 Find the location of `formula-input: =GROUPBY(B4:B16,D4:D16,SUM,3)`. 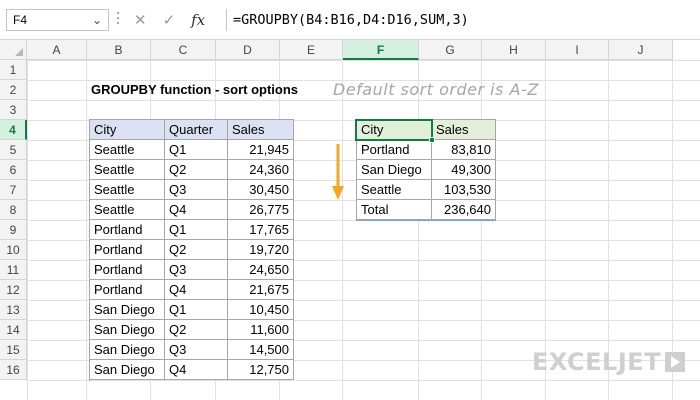

formula-input: =GROUPBY(B4:B16,D4:D16,SUM,3) is located at coordinates (461, 20).